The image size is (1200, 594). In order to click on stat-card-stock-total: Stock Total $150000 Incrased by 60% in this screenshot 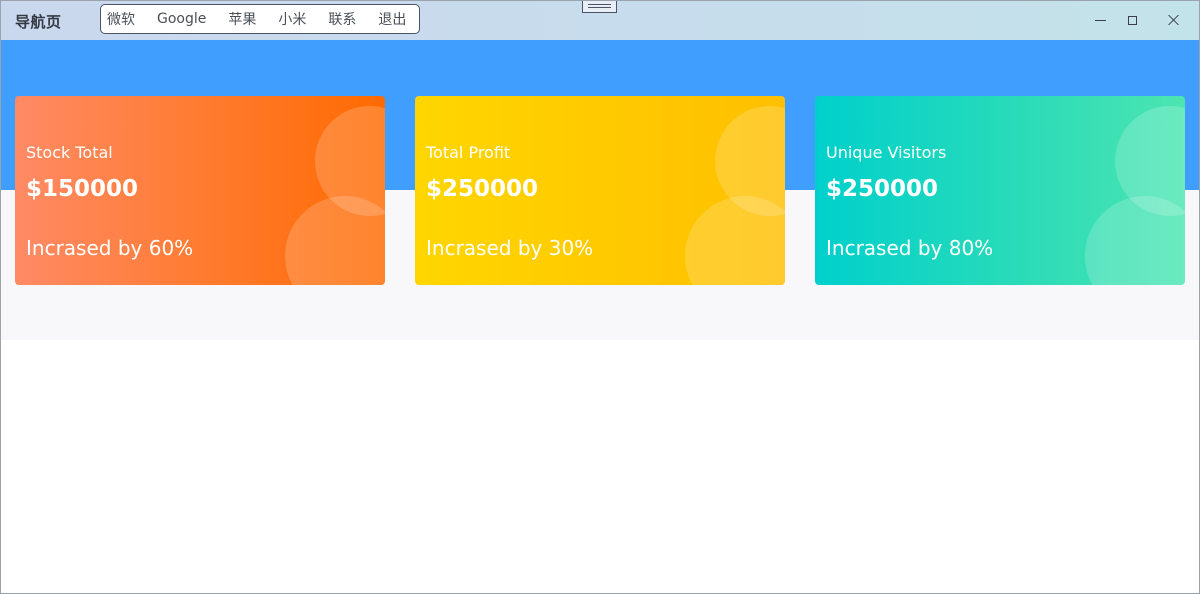, I will do `click(200, 190)`.